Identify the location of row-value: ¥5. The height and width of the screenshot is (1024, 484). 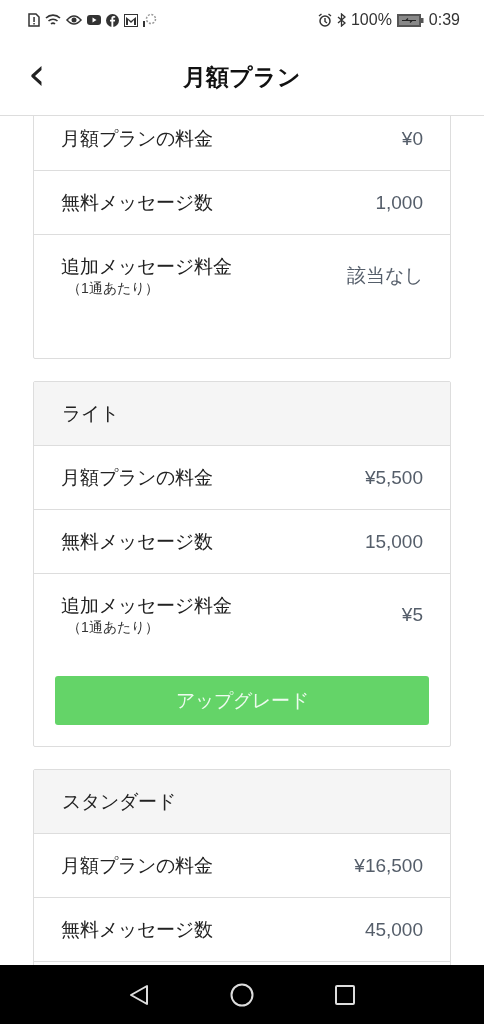
(412, 615).